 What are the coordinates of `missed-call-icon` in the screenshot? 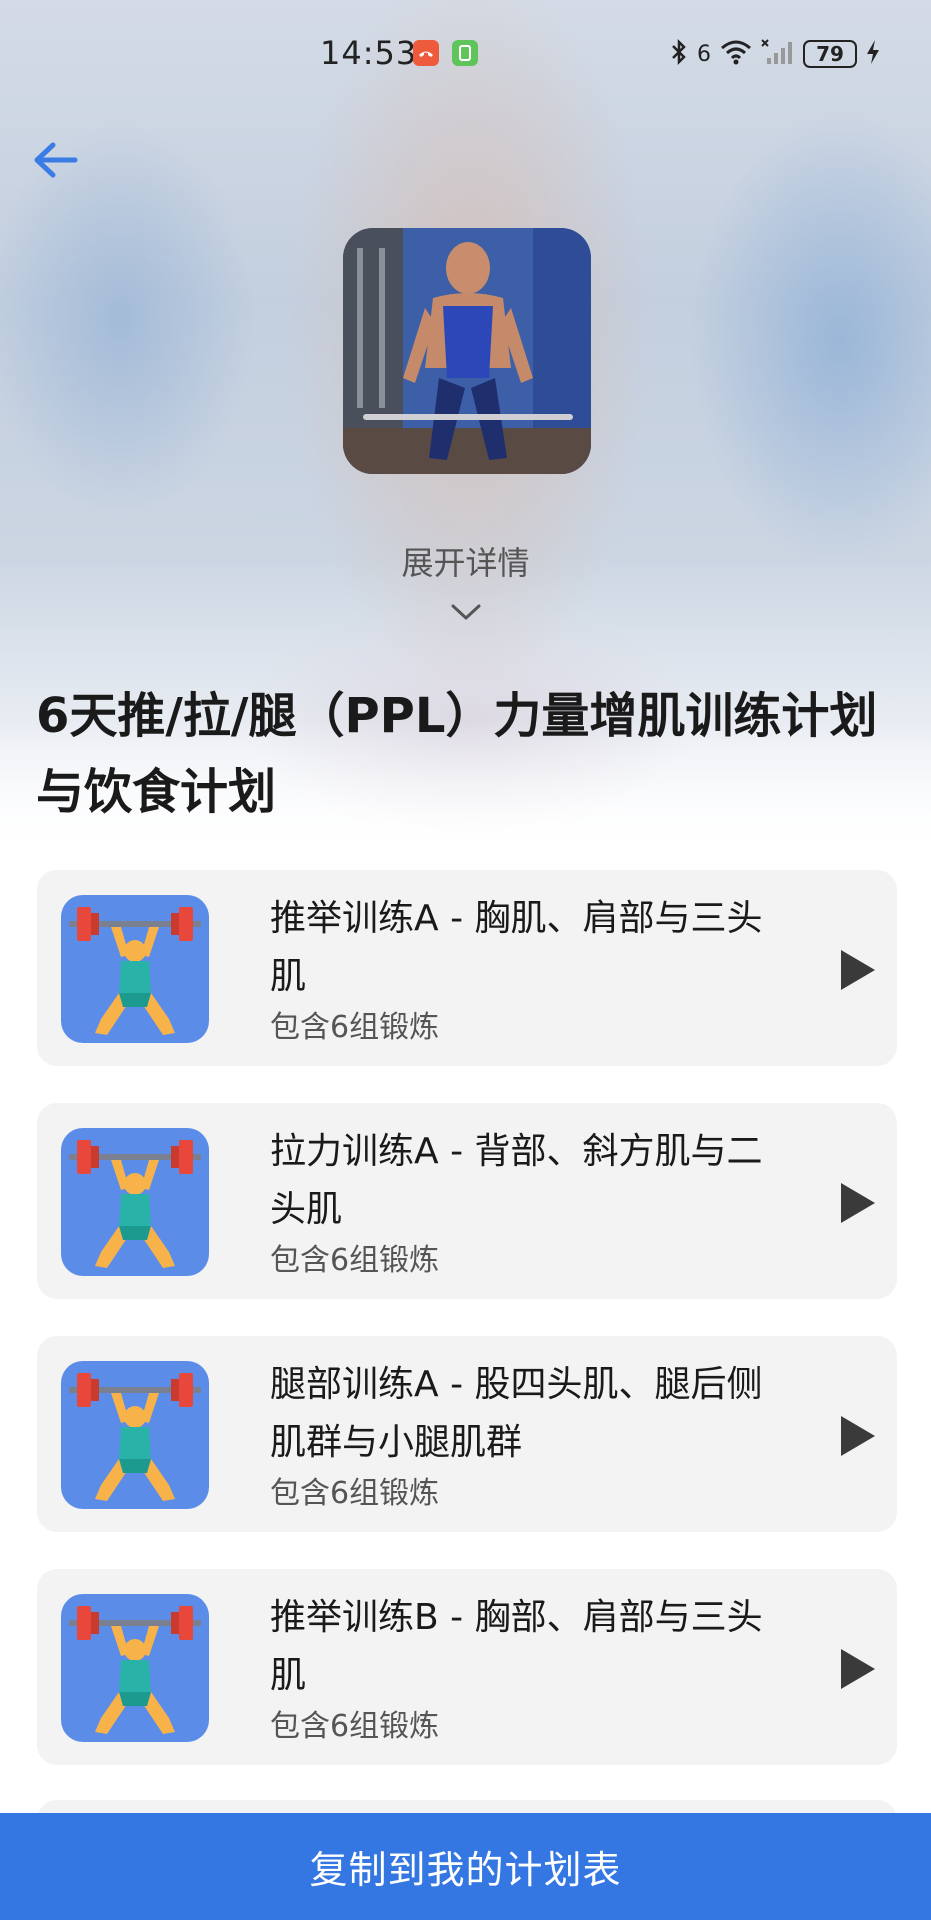 It's located at (426, 53).